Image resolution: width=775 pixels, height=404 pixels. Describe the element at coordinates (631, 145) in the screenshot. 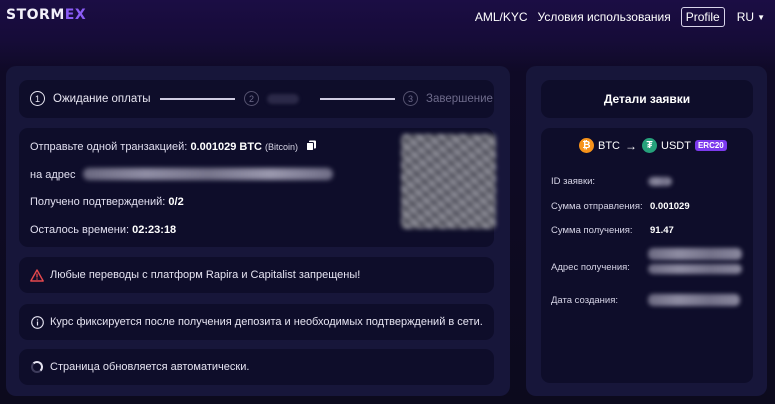

I see `arrow-right-icon: →` at that location.